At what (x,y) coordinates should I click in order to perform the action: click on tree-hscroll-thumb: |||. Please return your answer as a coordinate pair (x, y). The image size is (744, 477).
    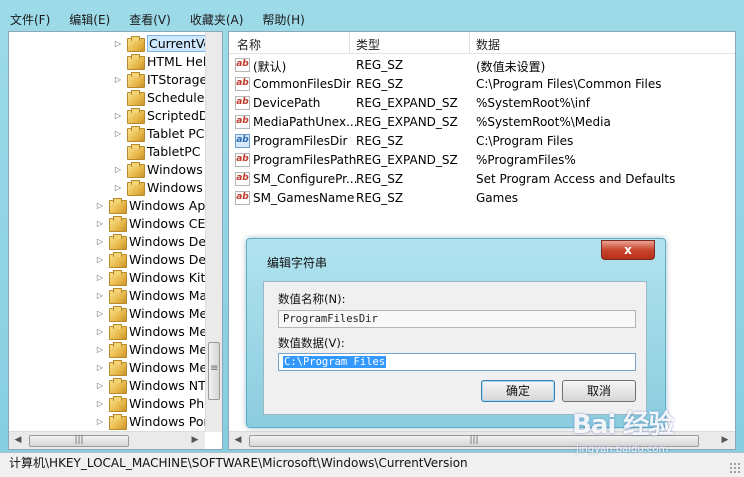
    Looking at the image, I should click on (79, 441).